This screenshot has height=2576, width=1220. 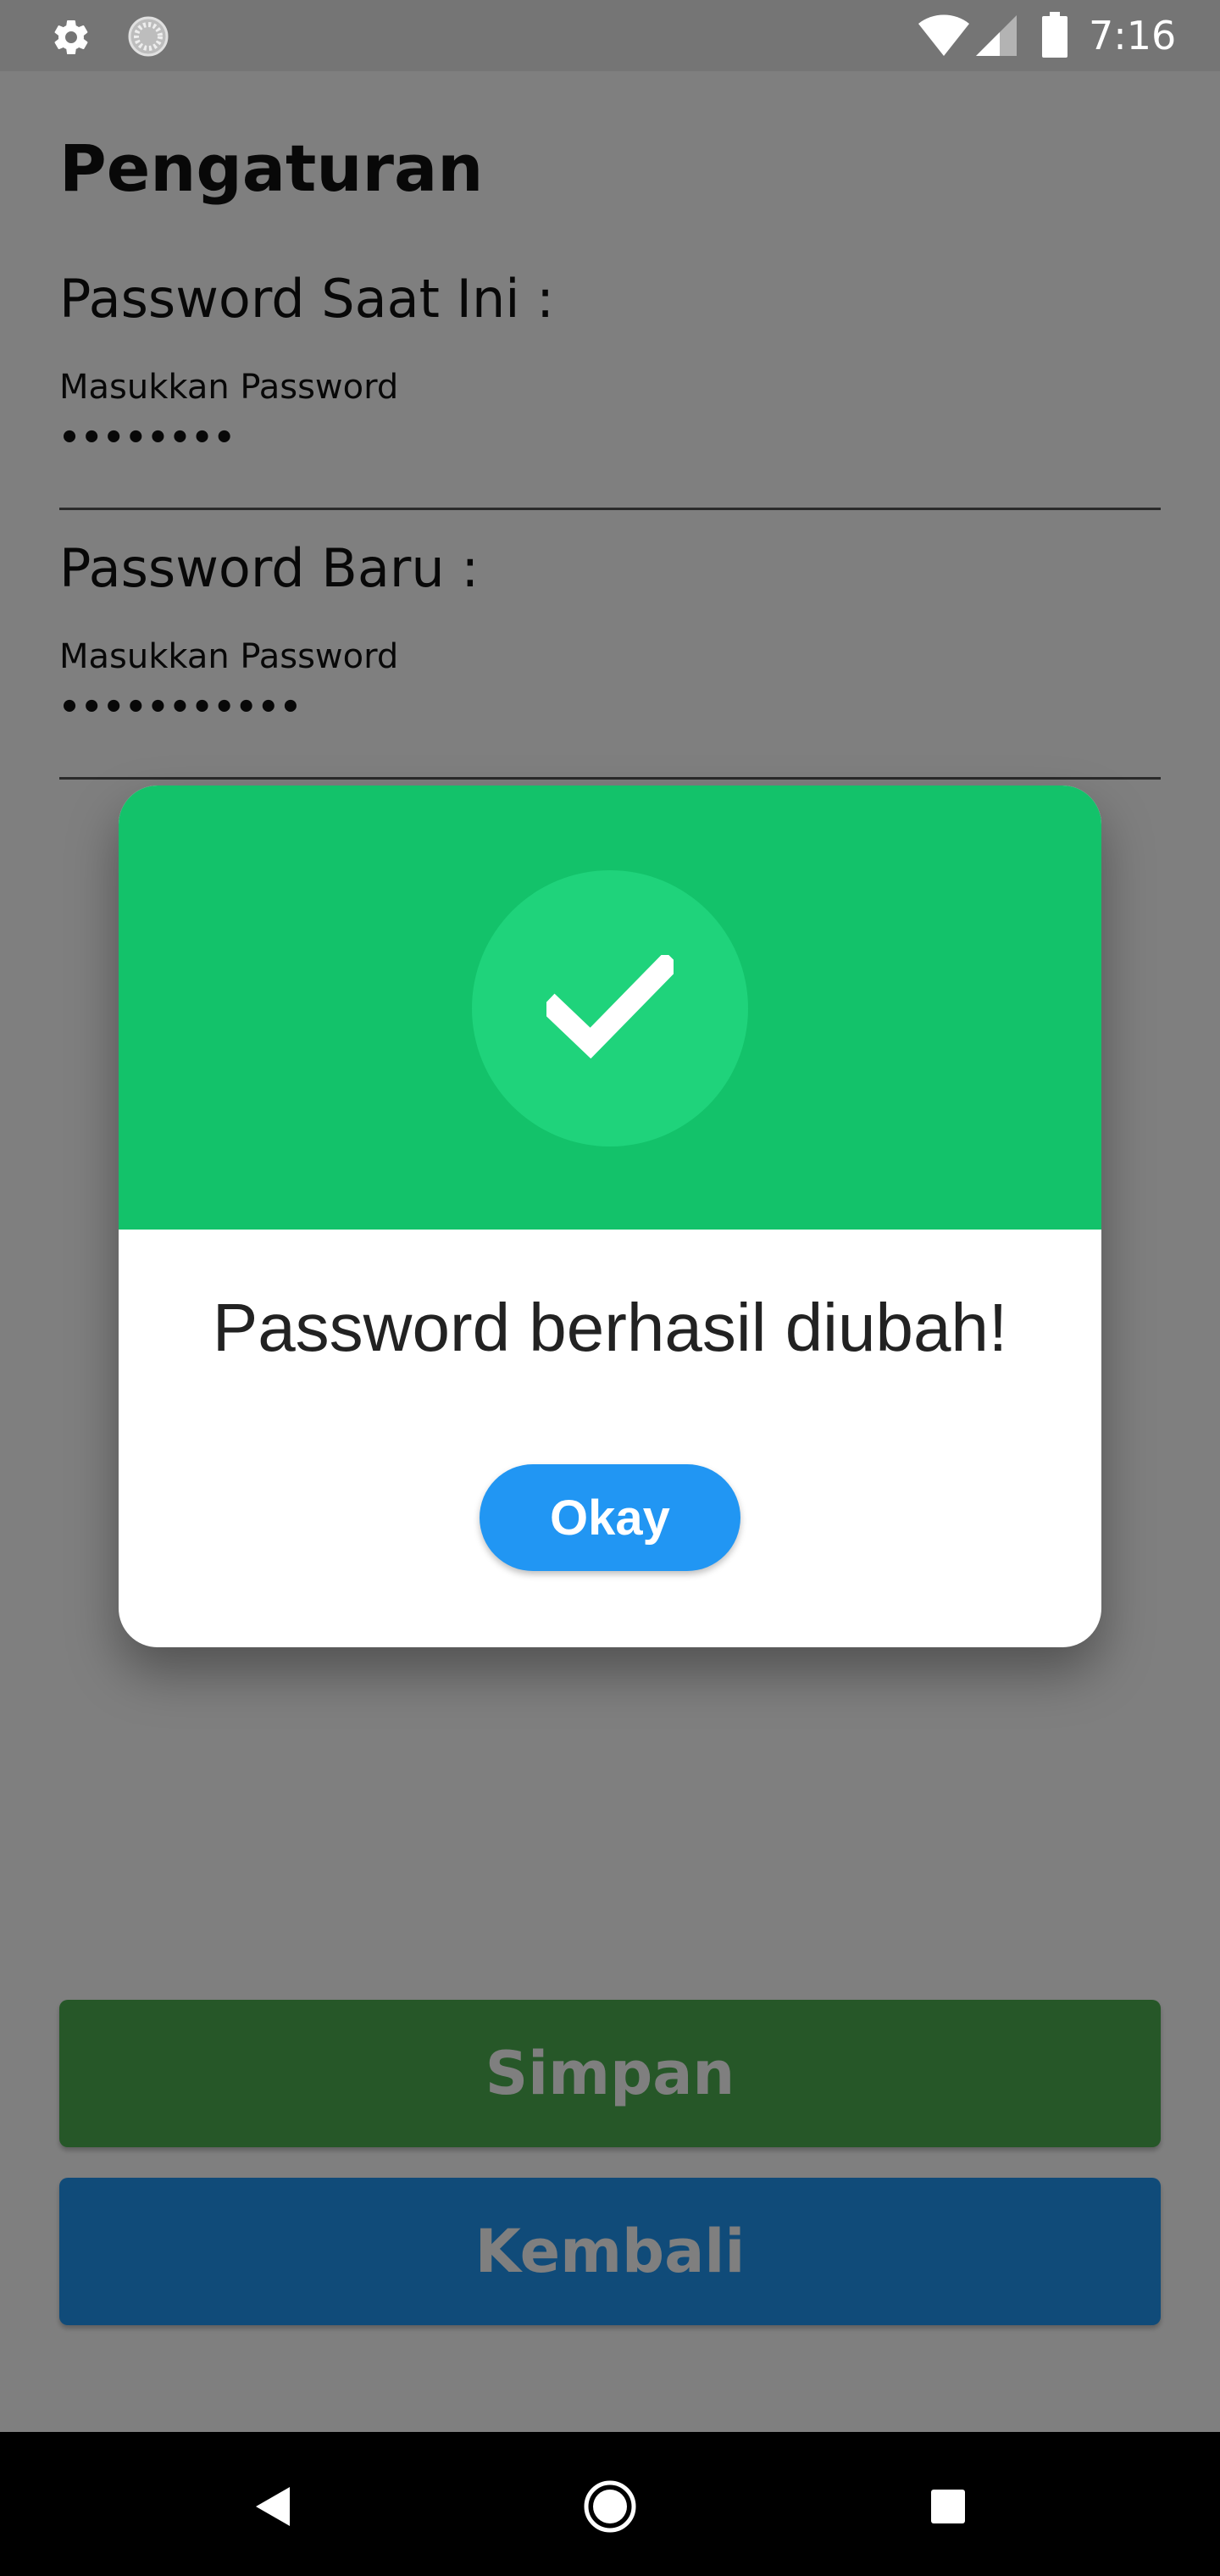 What do you see at coordinates (610, 35) in the screenshot?
I see `status-bar: 7:16` at bounding box center [610, 35].